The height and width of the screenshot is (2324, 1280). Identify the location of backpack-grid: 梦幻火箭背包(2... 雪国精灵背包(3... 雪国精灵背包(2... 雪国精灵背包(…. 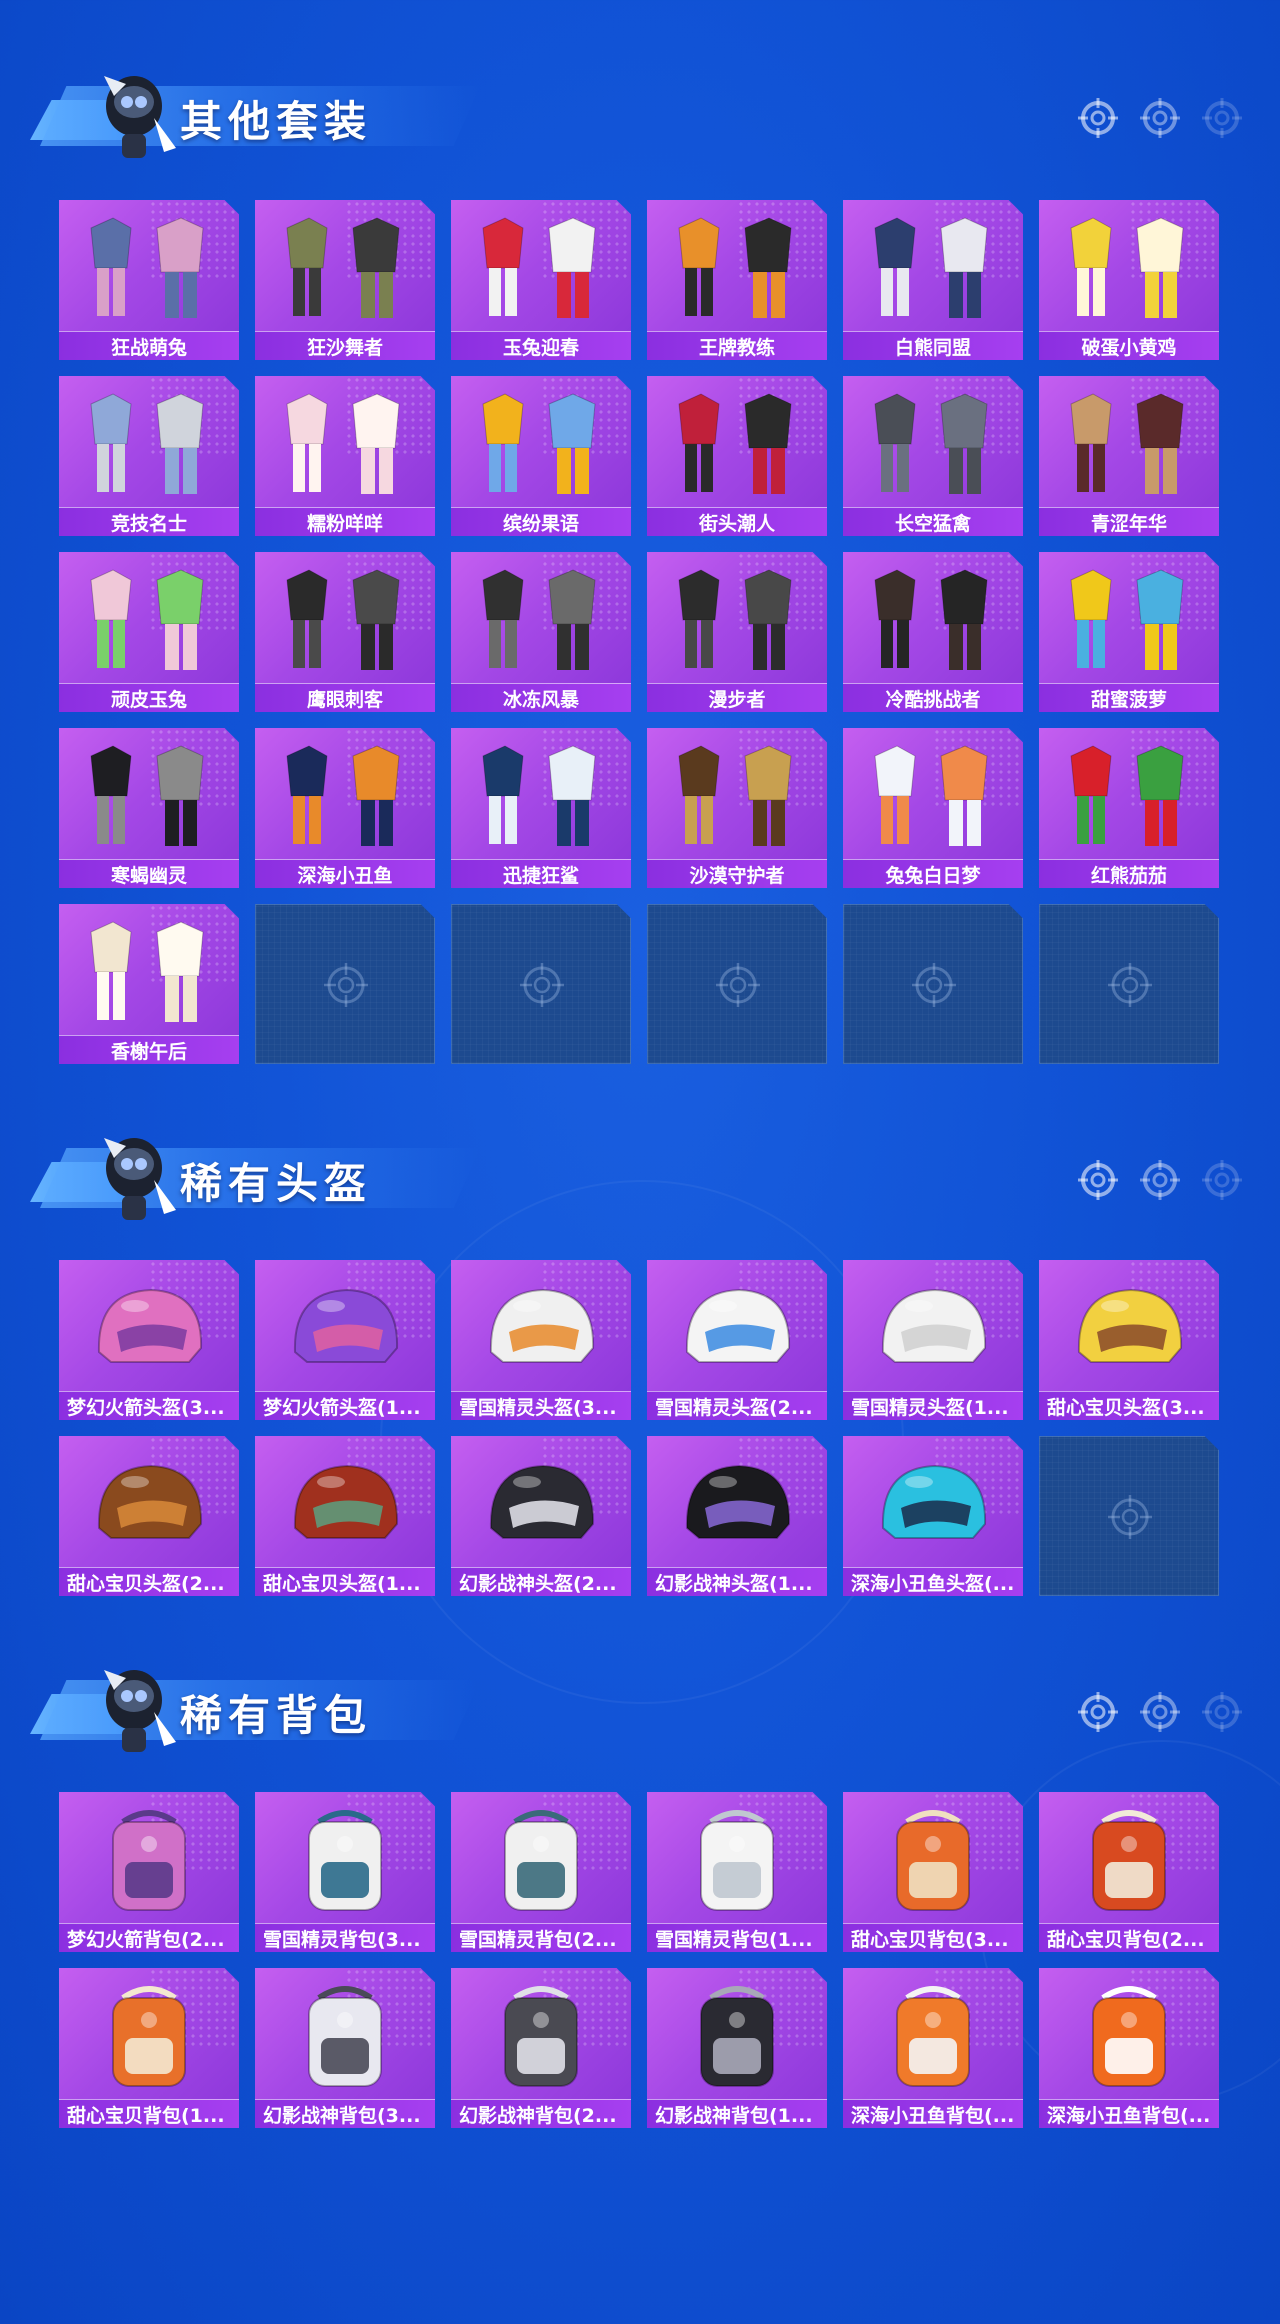
(640, 1960).